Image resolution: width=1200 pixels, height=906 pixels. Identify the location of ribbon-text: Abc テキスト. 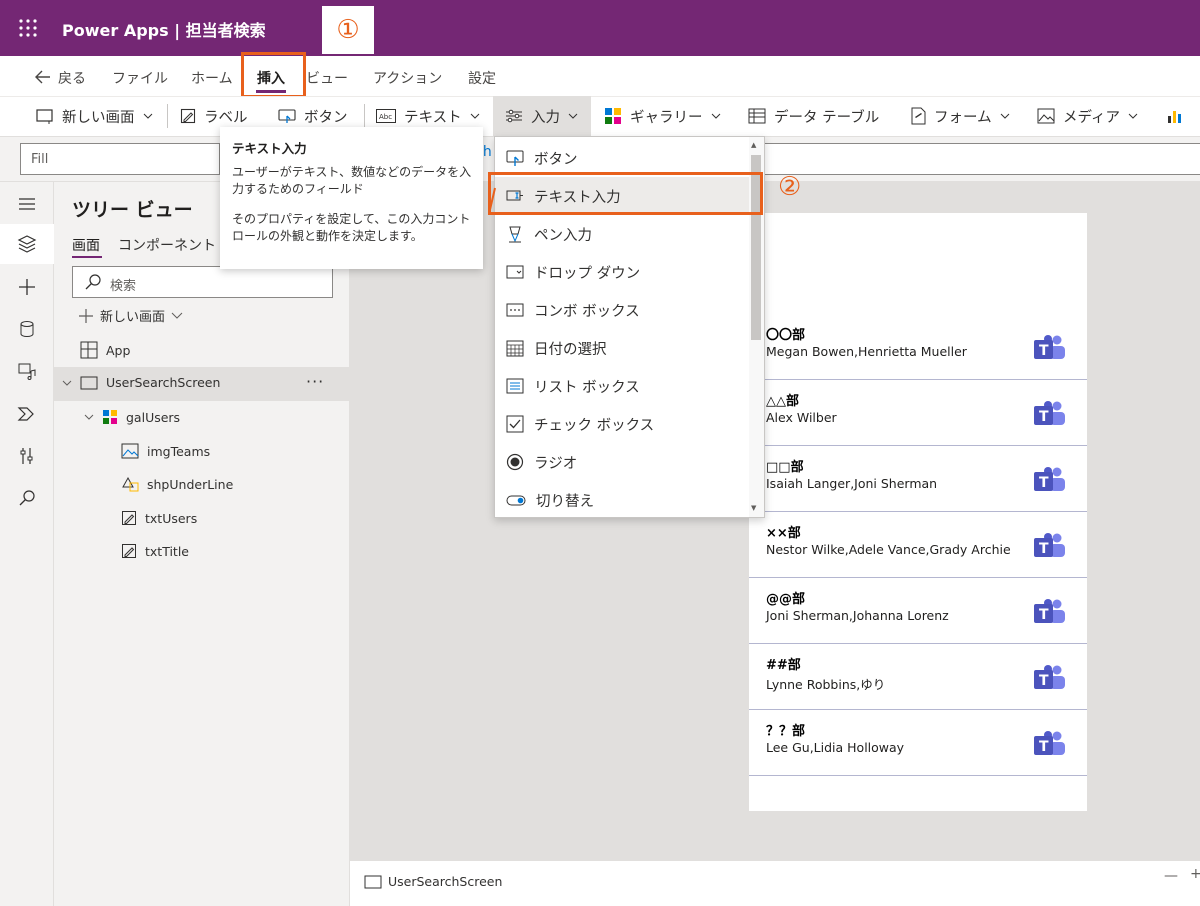
(428, 116).